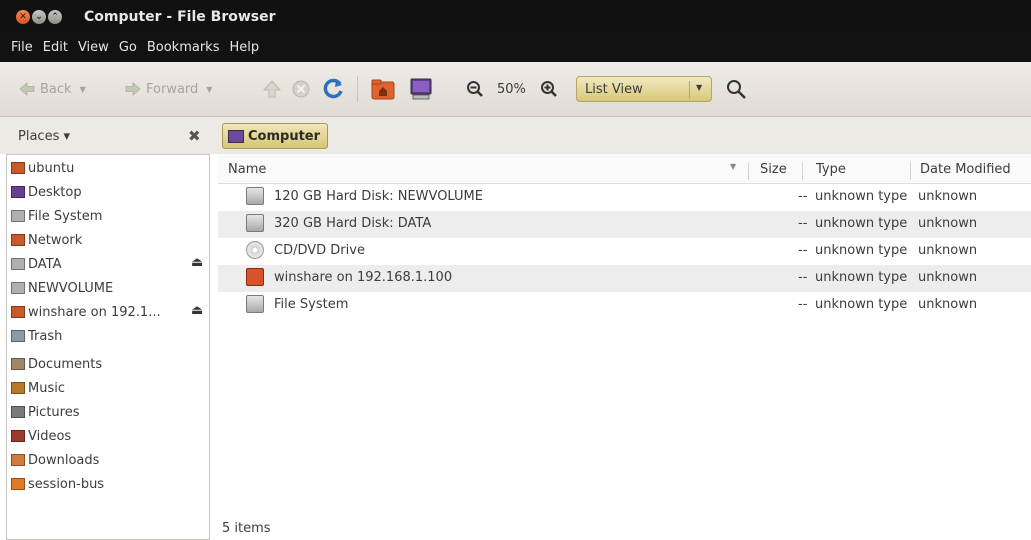 This screenshot has width=1031, height=540. I want to click on eject-data-icon: ⏏, so click(197, 262).